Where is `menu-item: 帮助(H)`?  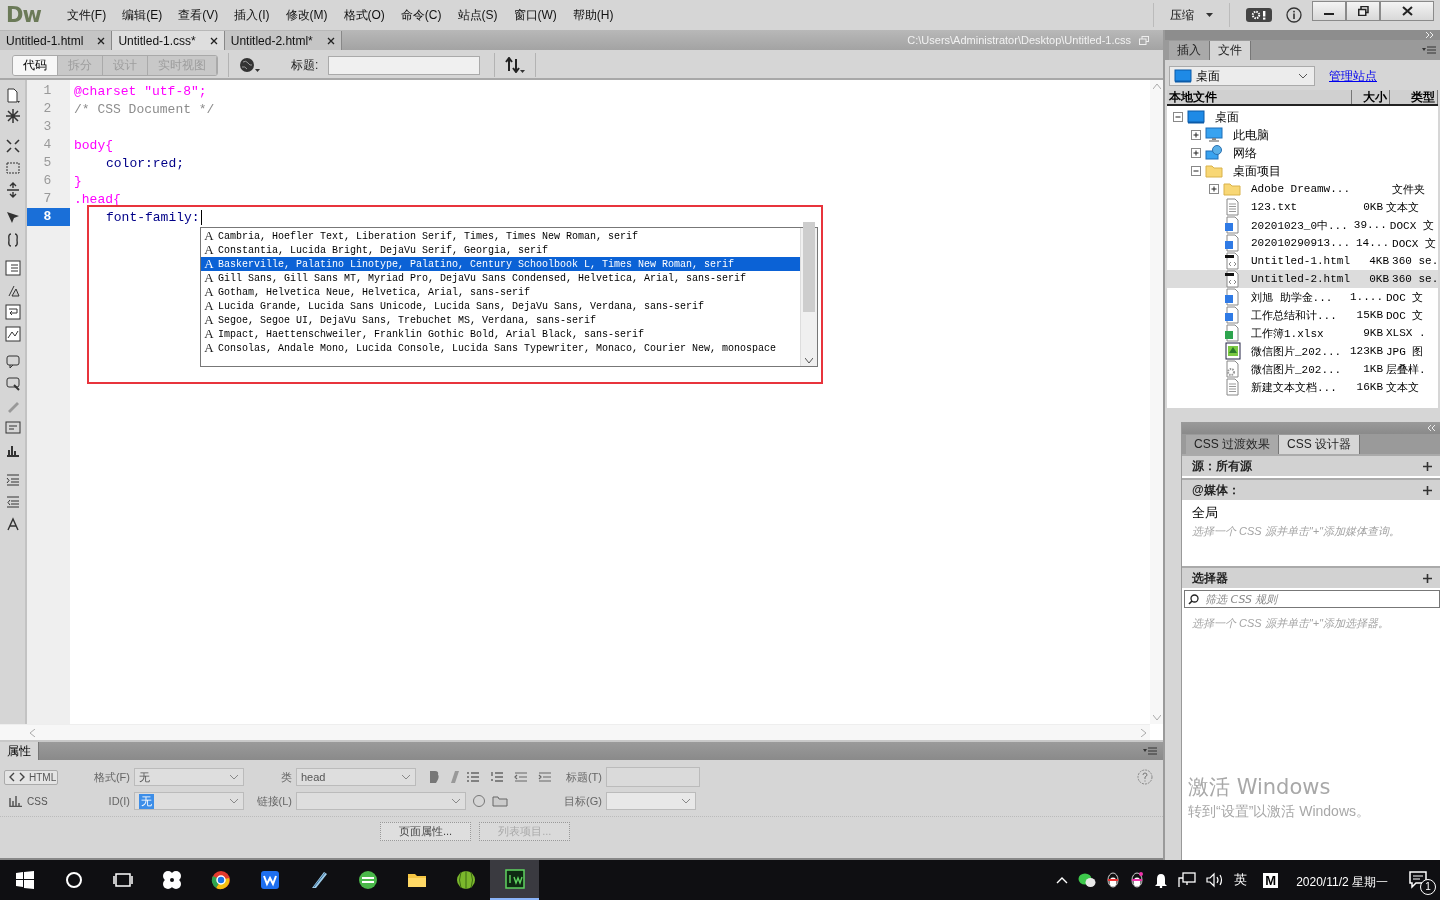 menu-item: 帮助(H) is located at coordinates (593, 15).